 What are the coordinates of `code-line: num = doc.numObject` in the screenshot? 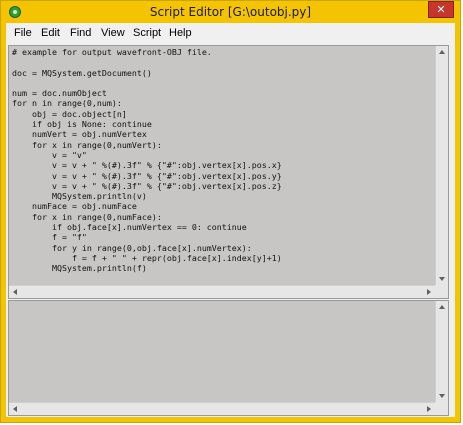 It's located at (59, 93).